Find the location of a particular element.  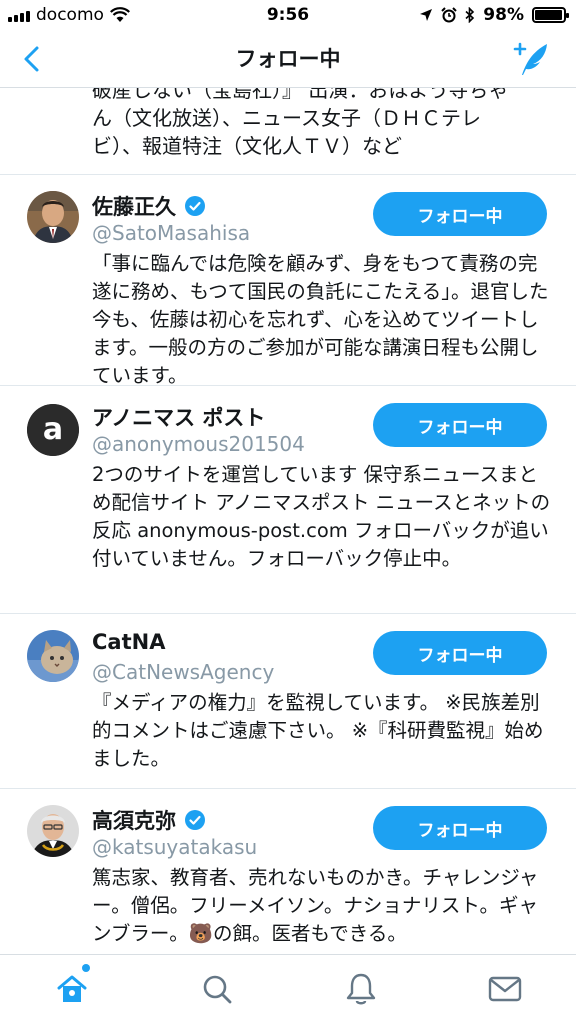

search-icon is located at coordinates (217, 989).